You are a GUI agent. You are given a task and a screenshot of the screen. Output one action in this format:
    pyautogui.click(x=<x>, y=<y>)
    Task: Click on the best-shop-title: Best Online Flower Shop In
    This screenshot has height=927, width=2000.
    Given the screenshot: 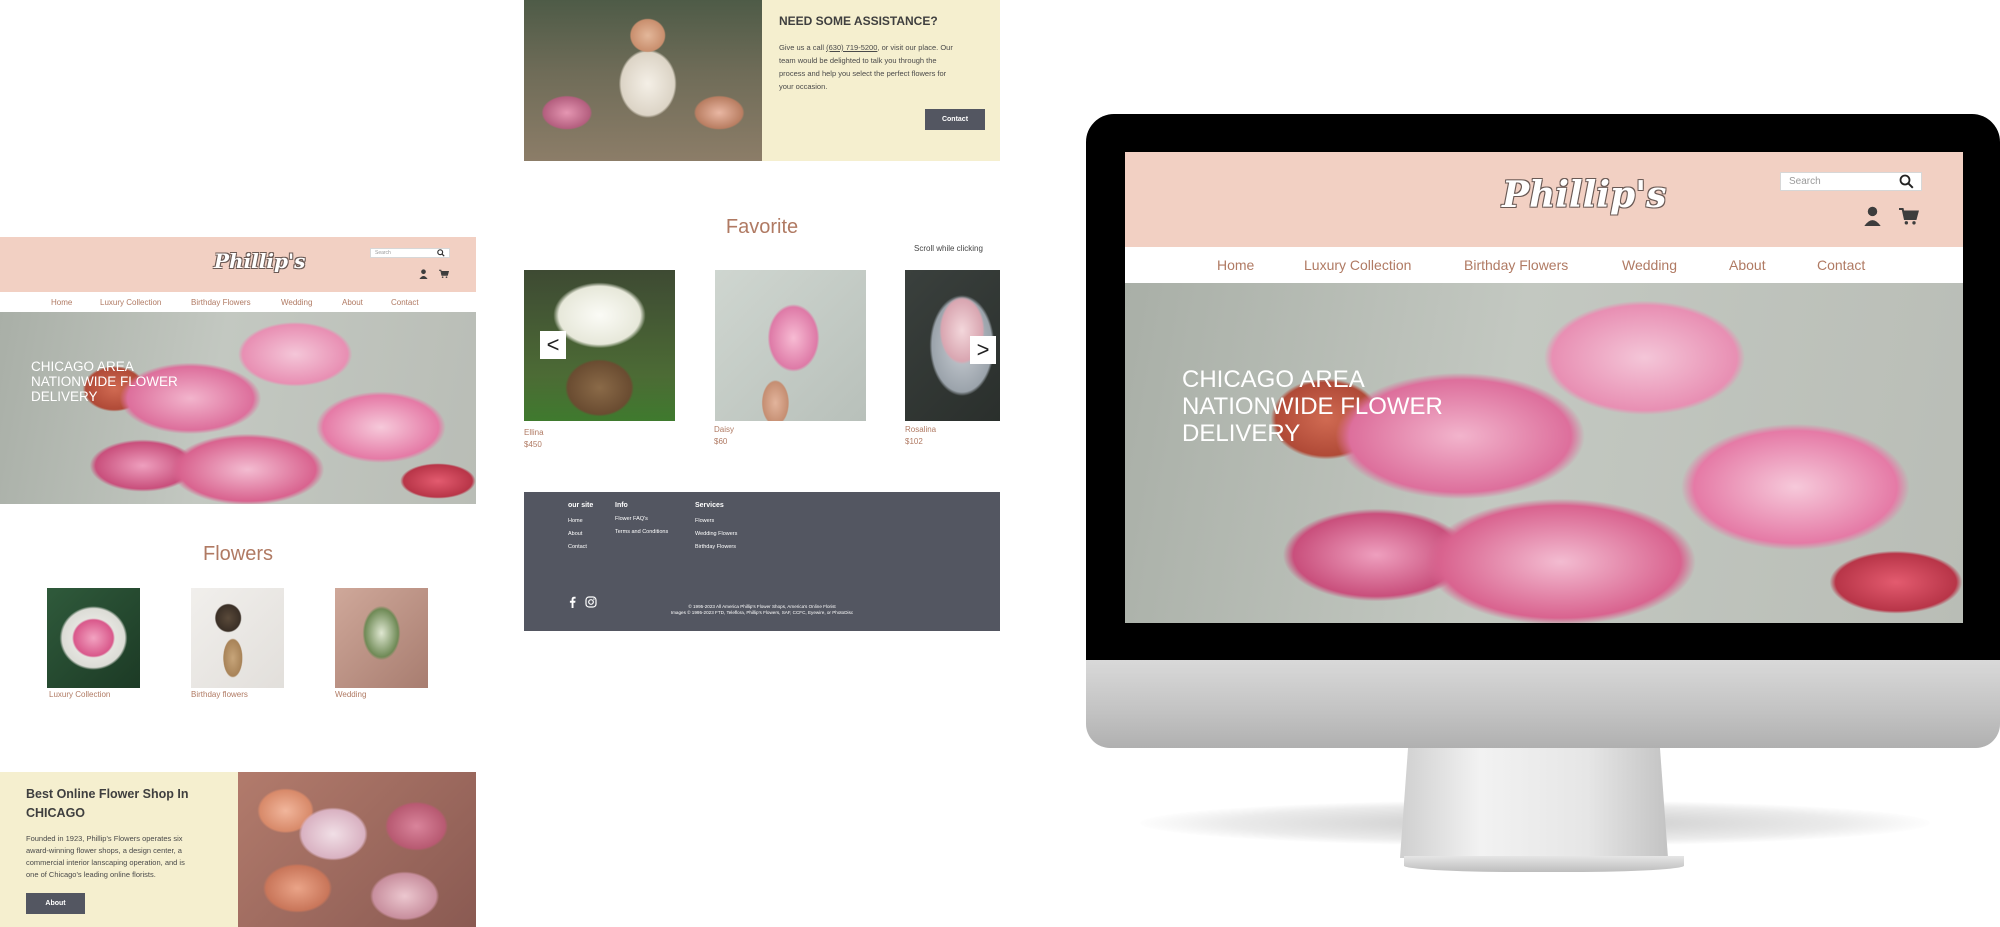 What is the action you would take?
    pyautogui.click(x=107, y=794)
    